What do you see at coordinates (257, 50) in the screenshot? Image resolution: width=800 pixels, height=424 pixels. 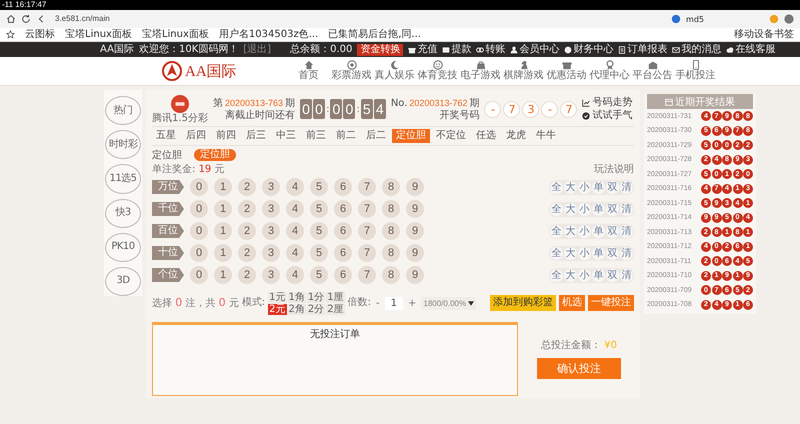 I see `logout-link: [退出]` at bounding box center [257, 50].